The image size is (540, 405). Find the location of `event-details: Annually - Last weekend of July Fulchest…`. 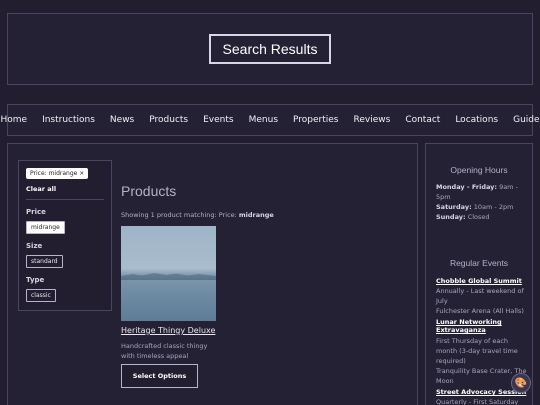

event-details: Annually - Last weekend of July Fulchest… is located at coordinates (480, 301).